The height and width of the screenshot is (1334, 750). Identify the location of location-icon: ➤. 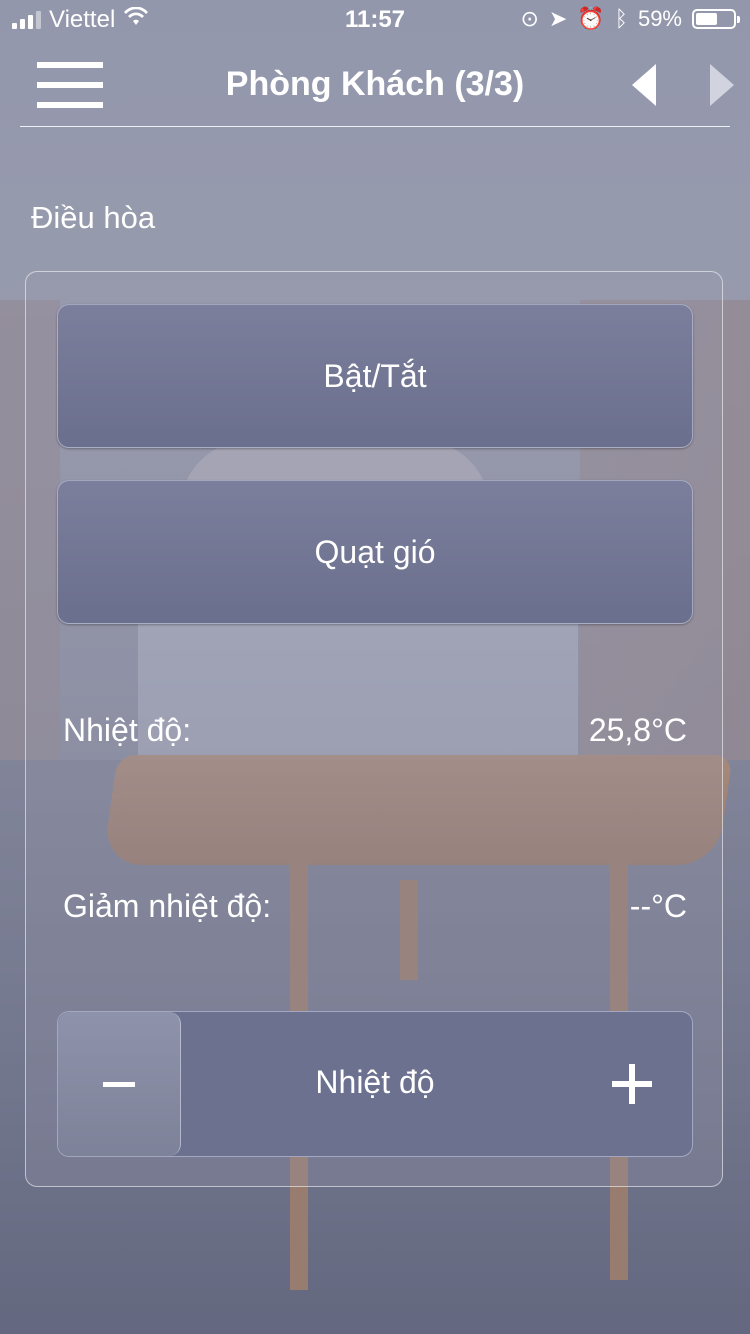
(558, 18).